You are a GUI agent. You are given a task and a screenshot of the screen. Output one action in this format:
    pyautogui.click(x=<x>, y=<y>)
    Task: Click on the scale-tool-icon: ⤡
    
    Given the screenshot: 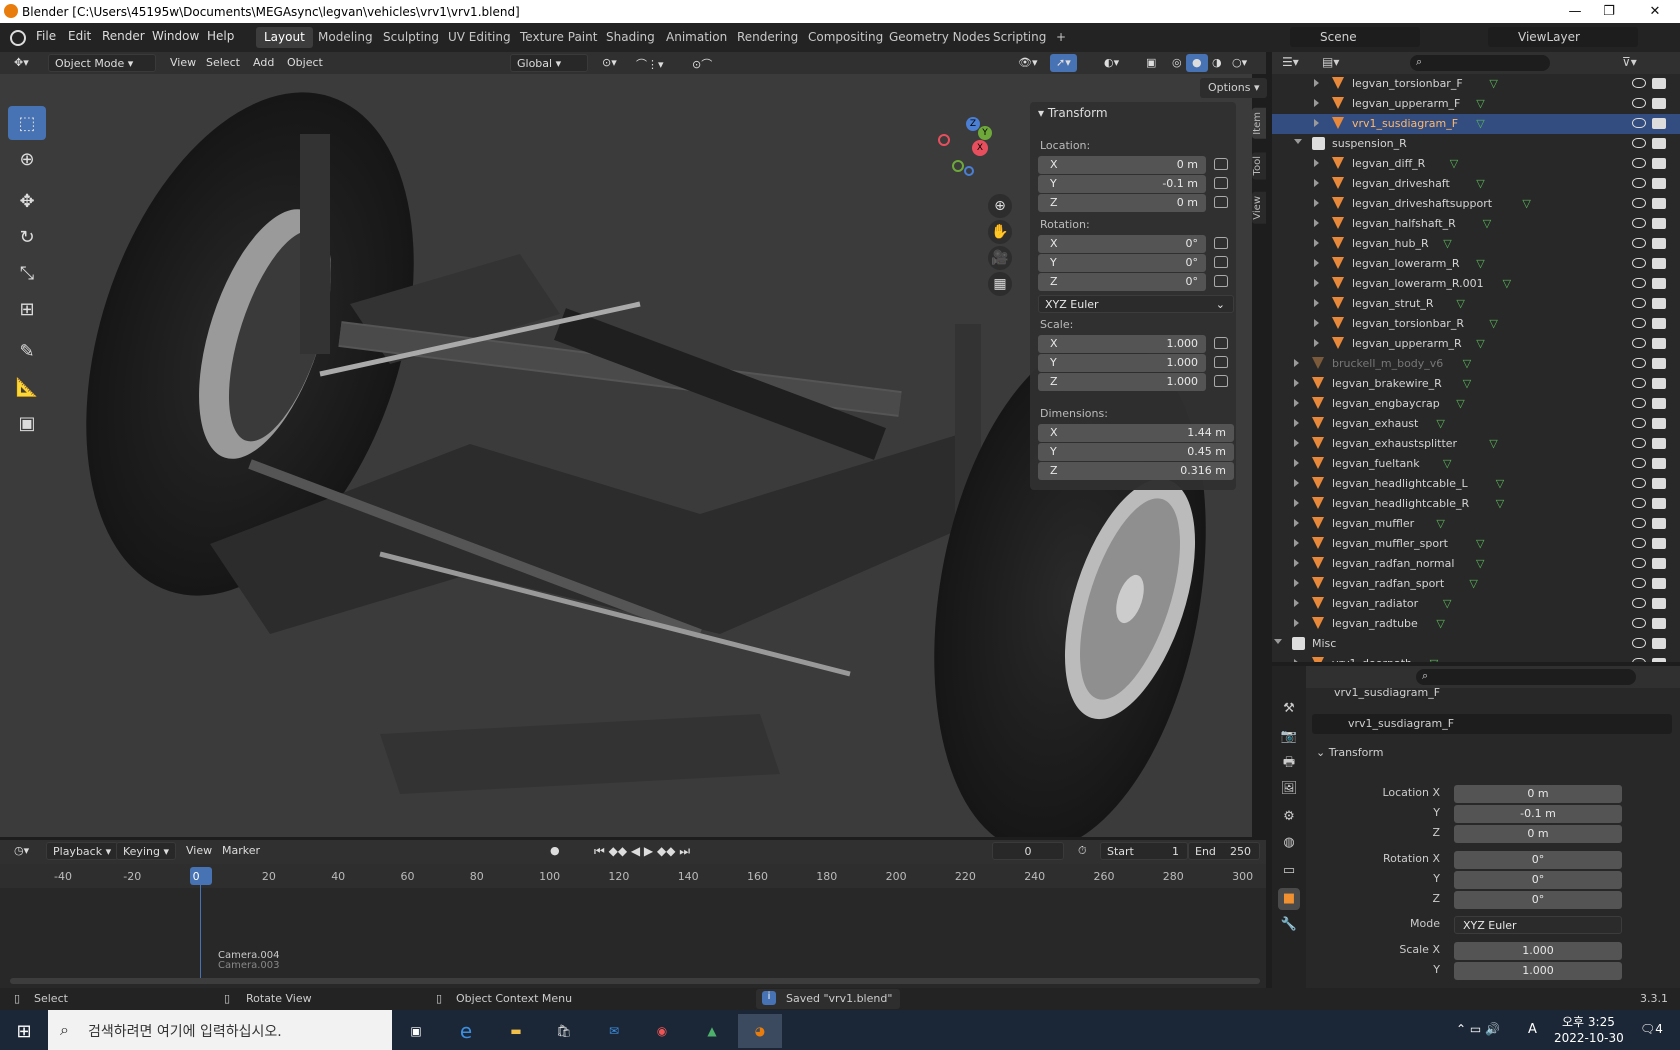 What is the action you would take?
    pyautogui.click(x=27, y=273)
    